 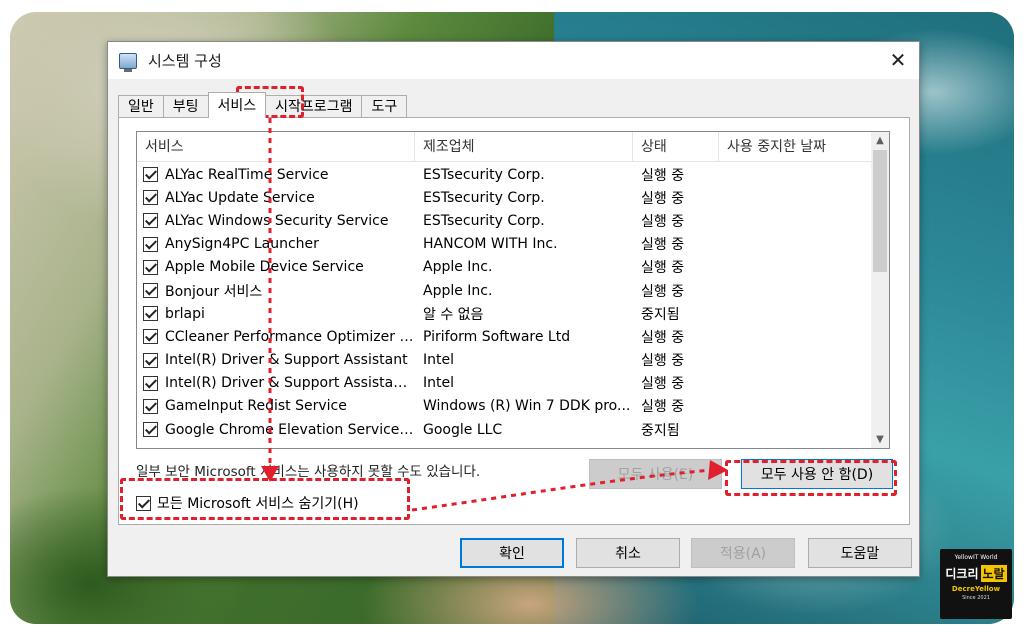 I want to click on scroll-down-icon: ▼, so click(x=880, y=439).